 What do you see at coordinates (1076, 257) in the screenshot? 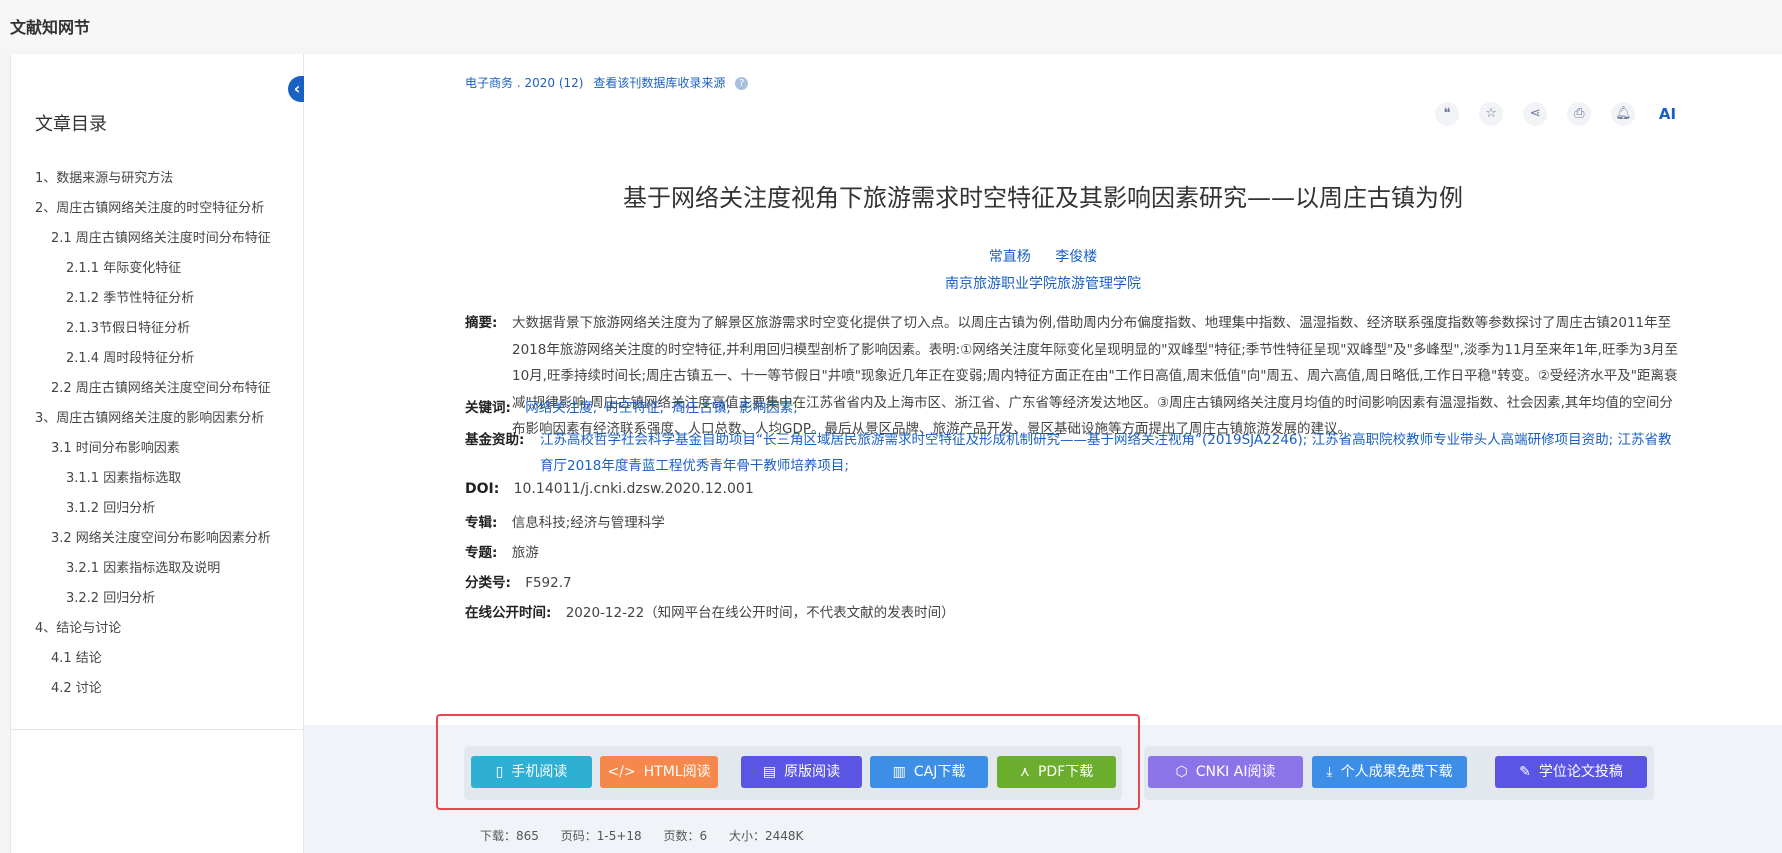
I see `author-link: 李俊楼` at bounding box center [1076, 257].